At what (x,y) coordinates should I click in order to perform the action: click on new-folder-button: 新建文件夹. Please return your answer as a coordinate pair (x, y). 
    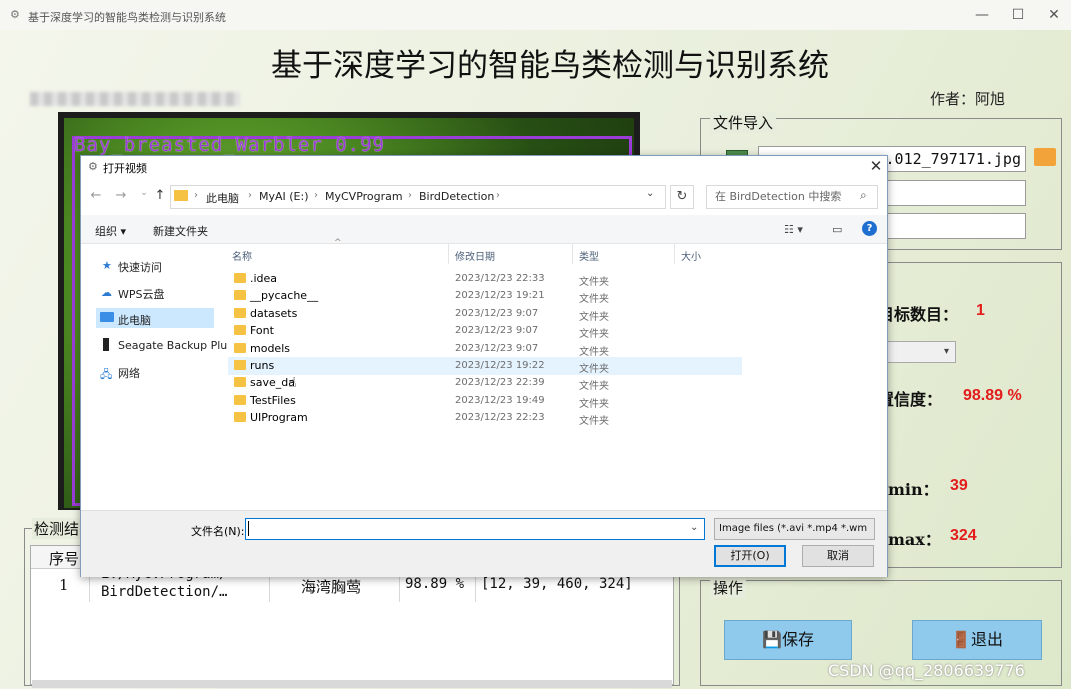
    Looking at the image, I should click on (180, 231).